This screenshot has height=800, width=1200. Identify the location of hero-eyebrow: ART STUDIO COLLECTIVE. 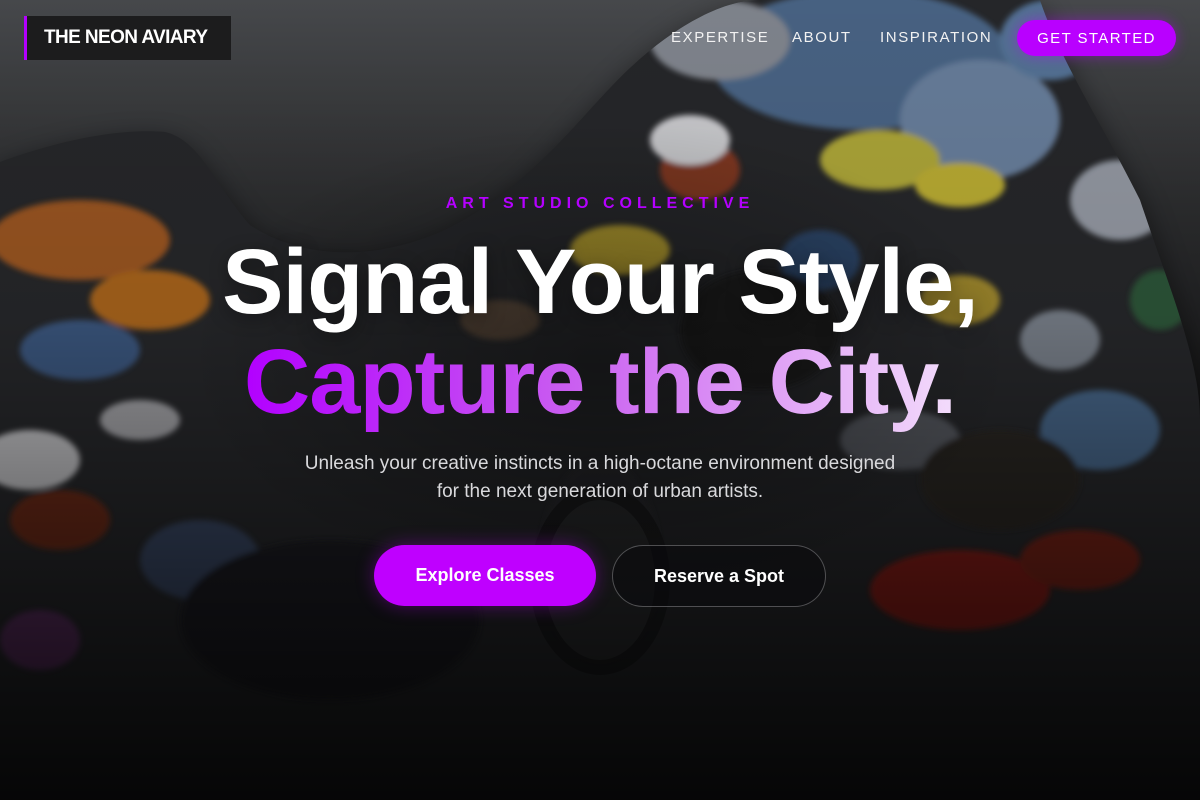
(600, 203).